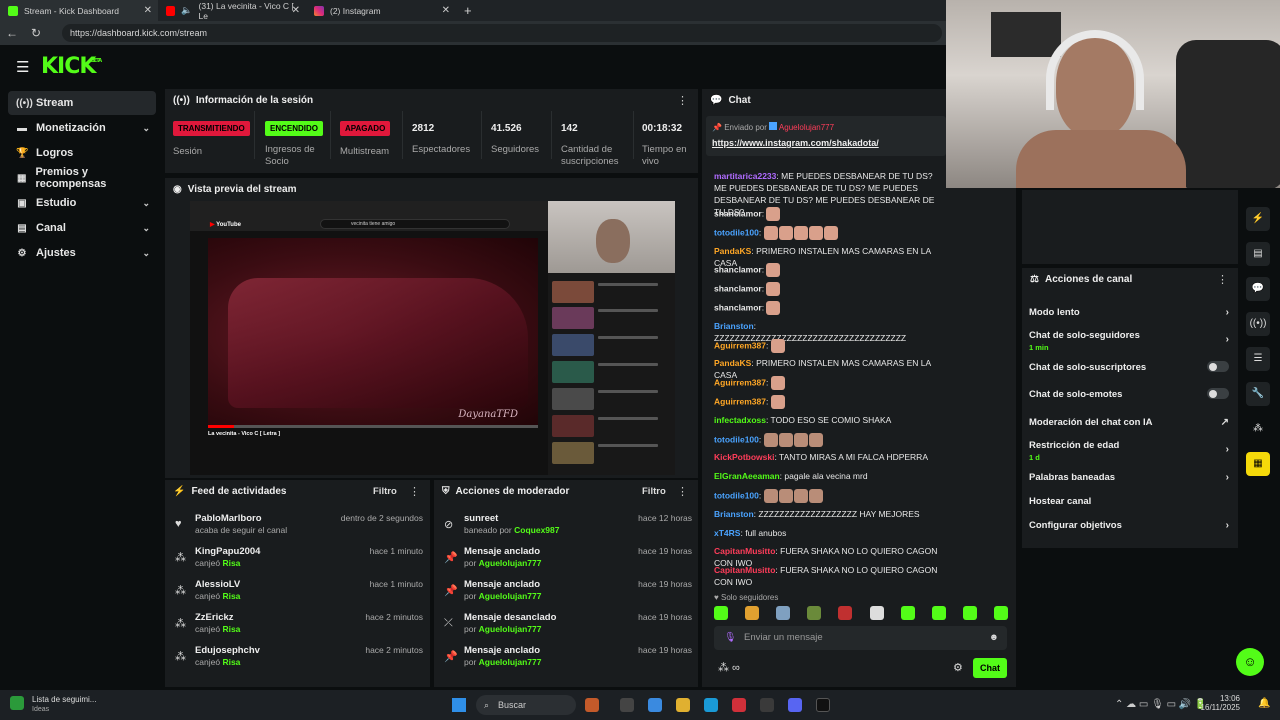  I want to click on chat-input: 🎙 Enviar un mensaje ☻, so click(860, 638).